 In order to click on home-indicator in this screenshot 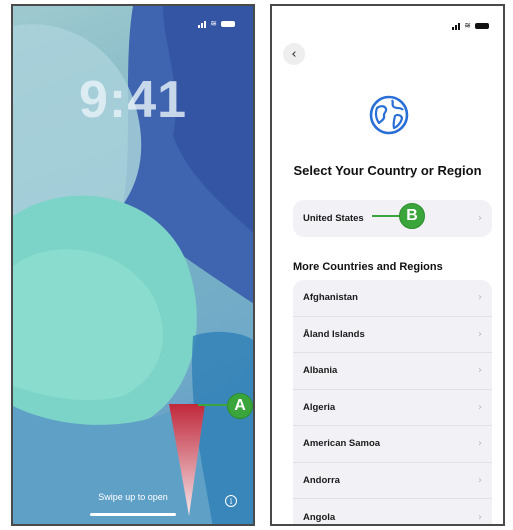, I will do `click(133, 514)`.